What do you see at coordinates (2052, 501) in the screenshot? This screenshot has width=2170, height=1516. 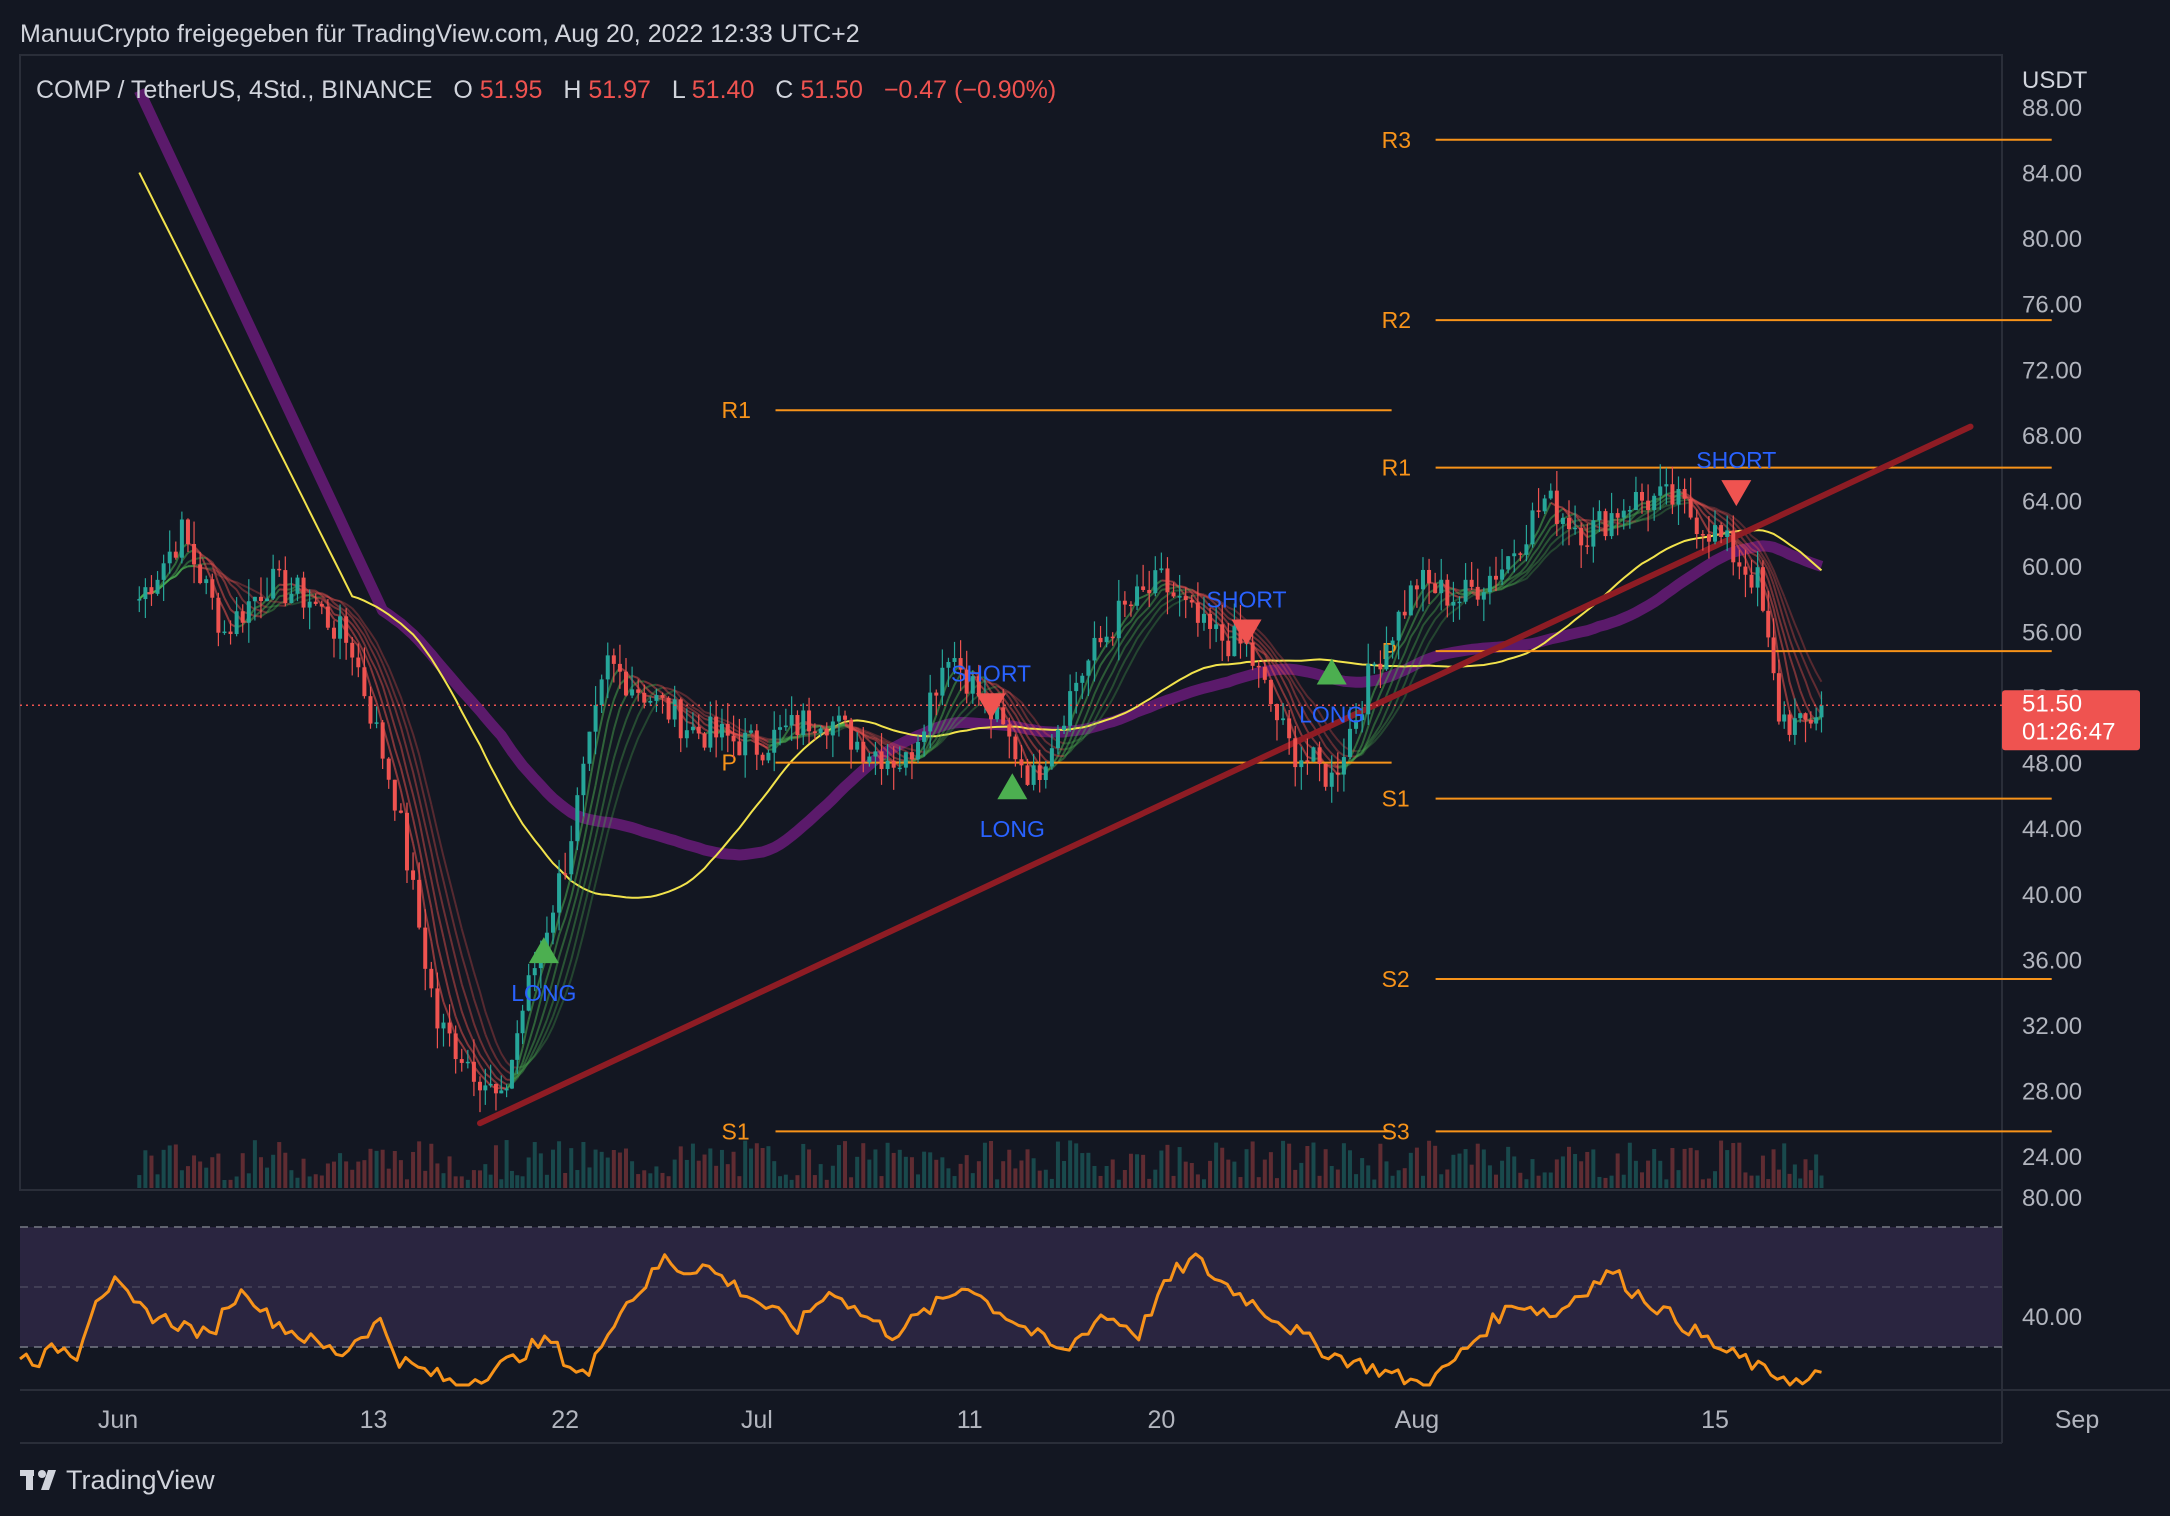 I see `price-axis-tick: 64.00` at bounding box center [2052, 501].